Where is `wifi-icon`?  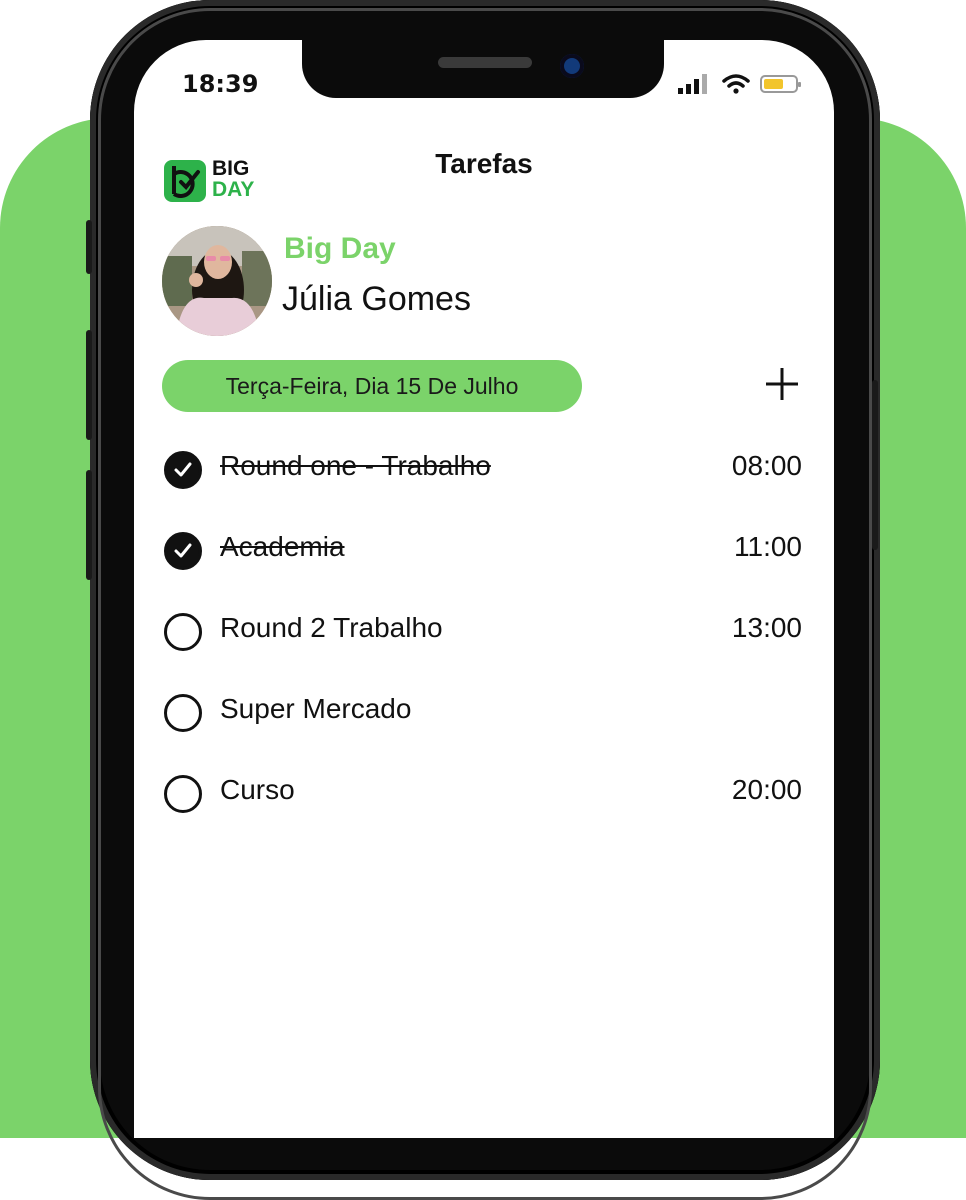
wifi-icon is located at coordinates (736, 84).